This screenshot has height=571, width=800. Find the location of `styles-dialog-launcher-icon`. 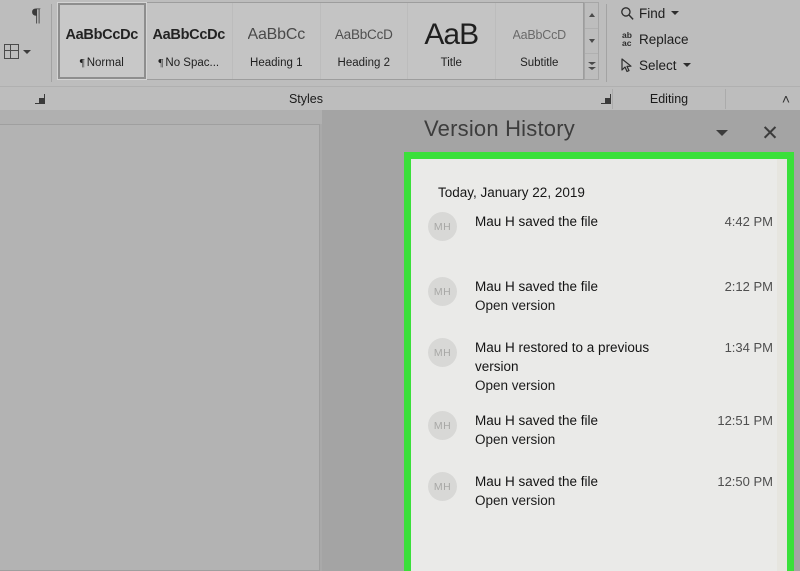

styles-dialog-launcher-icon is located at coordinates (606, 99).